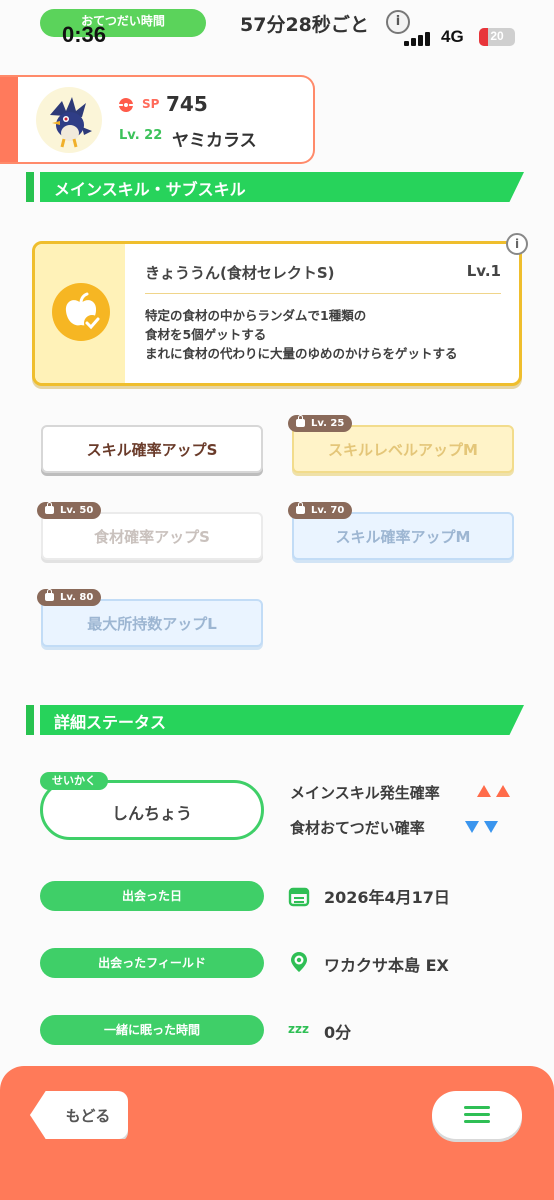  What do you see at coordinates (483, 271) in the screenshot?
I see `main-skill-level: Lv.1` at bounding box center [483, 271].